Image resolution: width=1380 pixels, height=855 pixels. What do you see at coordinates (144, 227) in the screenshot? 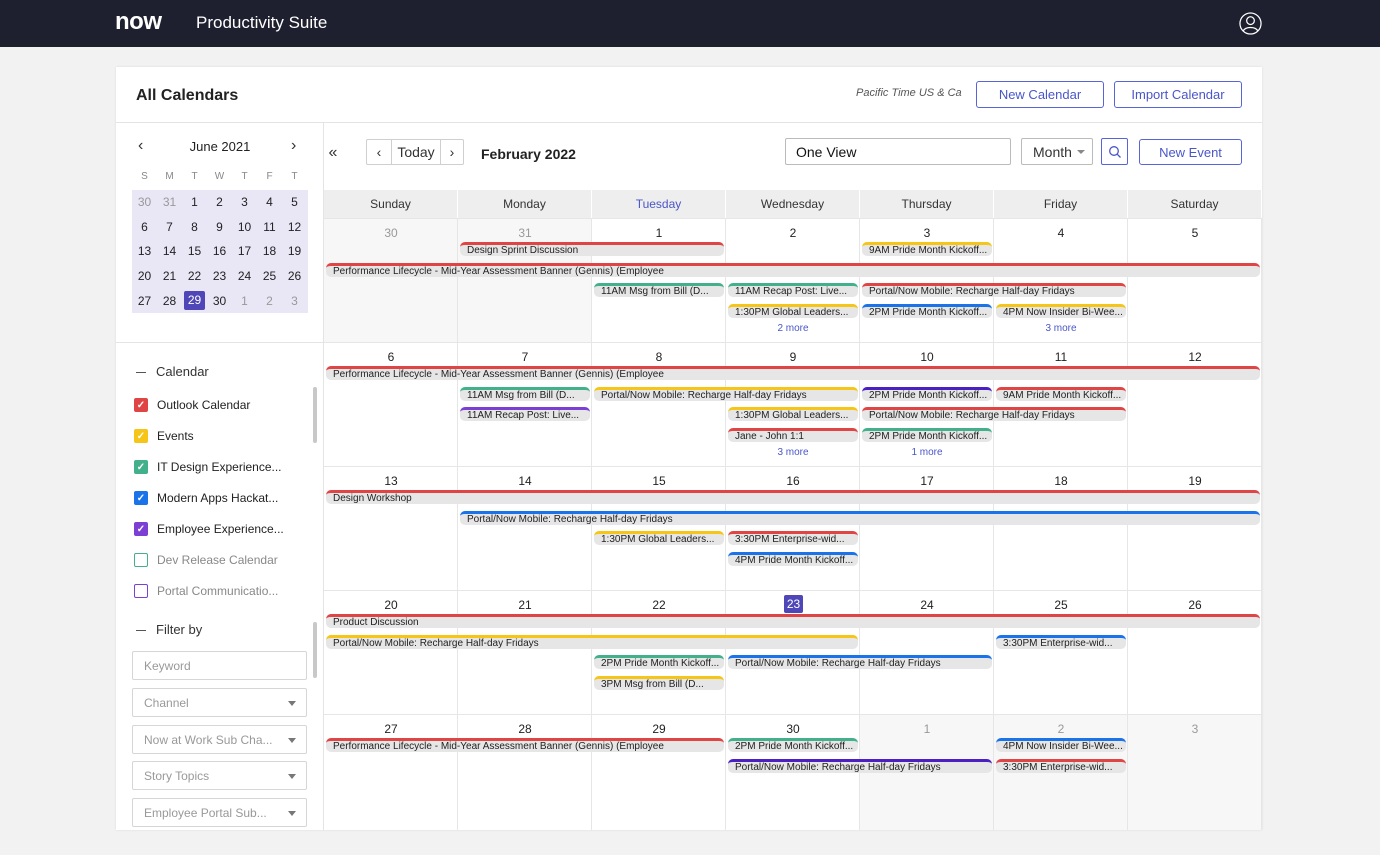
I see `mini-day: 6` at bounding box center [144, 227].